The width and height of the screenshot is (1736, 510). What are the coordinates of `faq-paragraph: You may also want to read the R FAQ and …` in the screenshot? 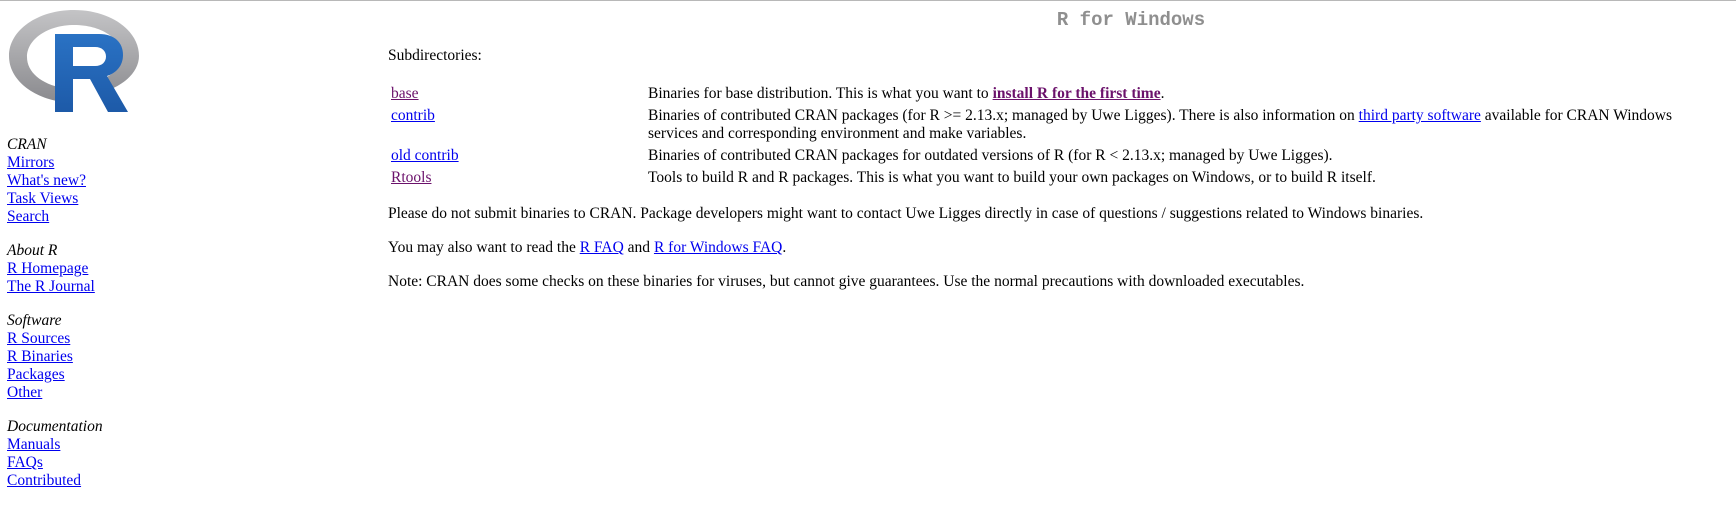 It's located at (1053, 248).